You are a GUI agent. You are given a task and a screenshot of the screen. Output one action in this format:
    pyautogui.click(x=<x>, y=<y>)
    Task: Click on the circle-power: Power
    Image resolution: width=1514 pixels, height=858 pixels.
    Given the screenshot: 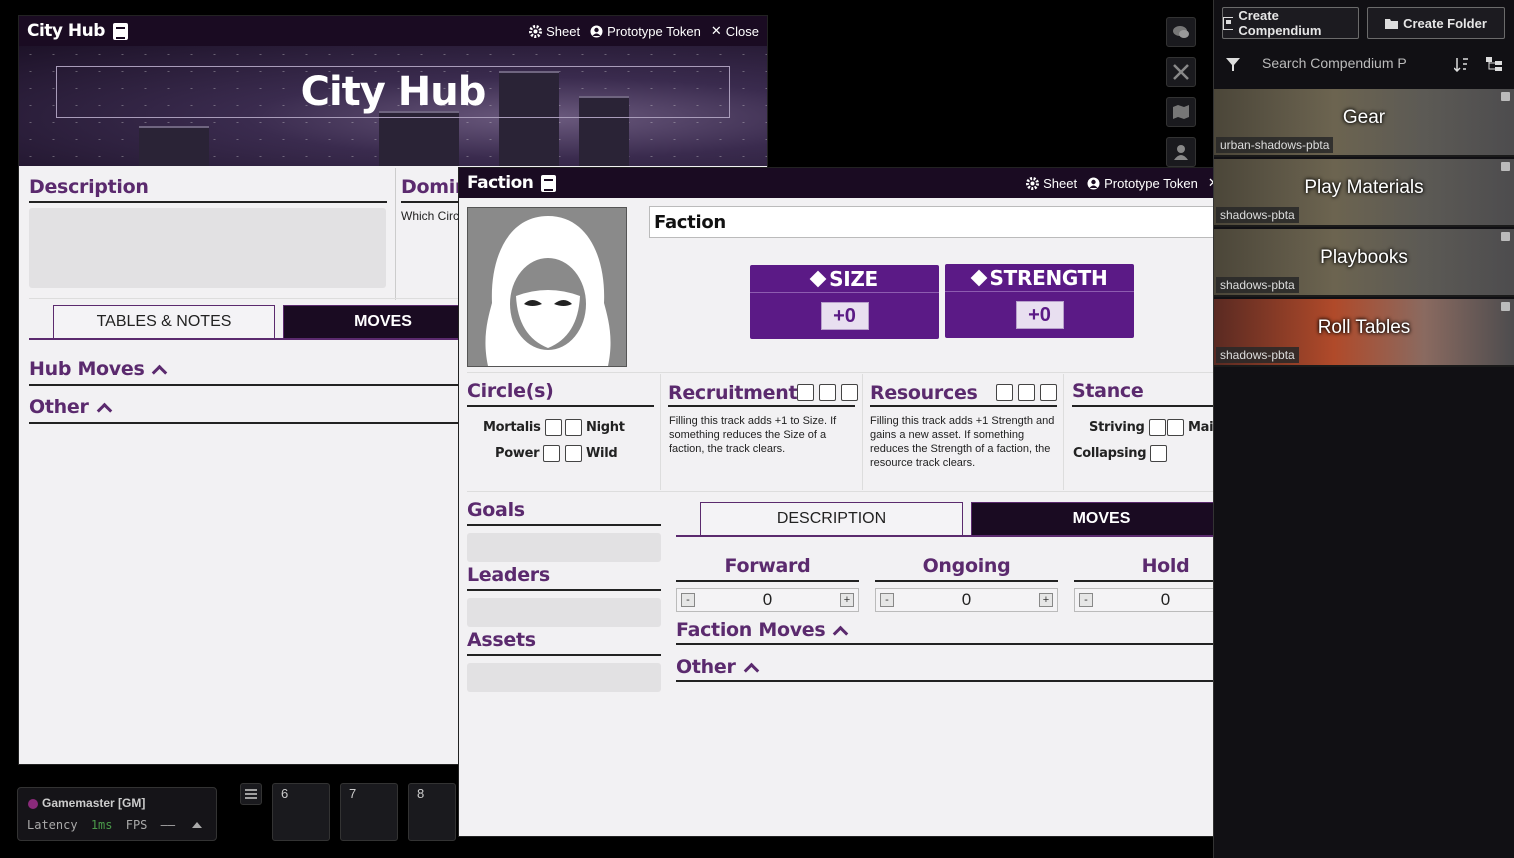 What is the action you would take?
    pyautogui.click(x=528, y=453)
    